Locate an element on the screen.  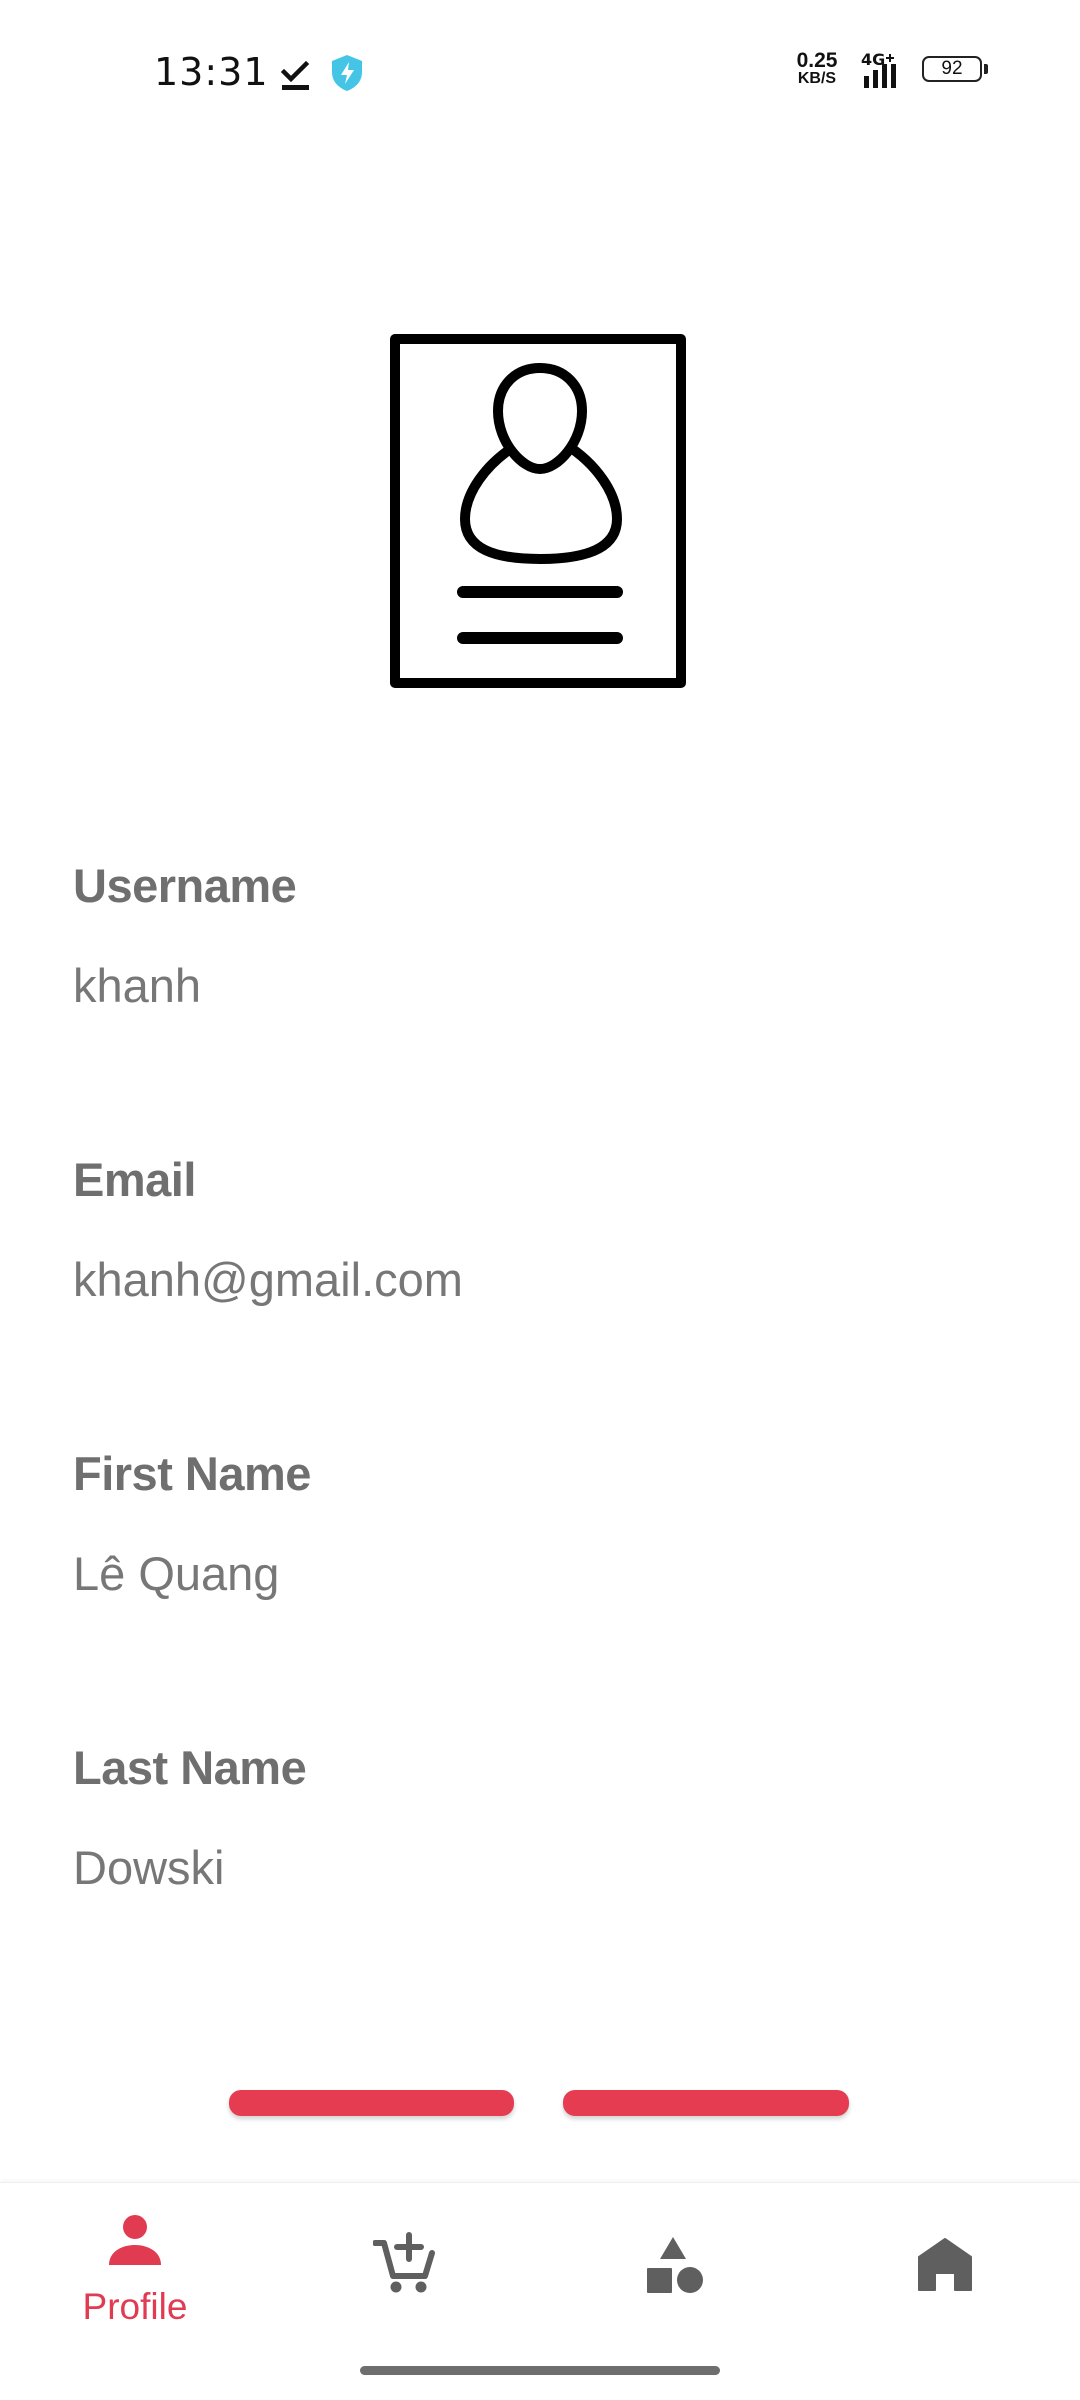
battery-icon: 92 is located at coordinates (956, 71).